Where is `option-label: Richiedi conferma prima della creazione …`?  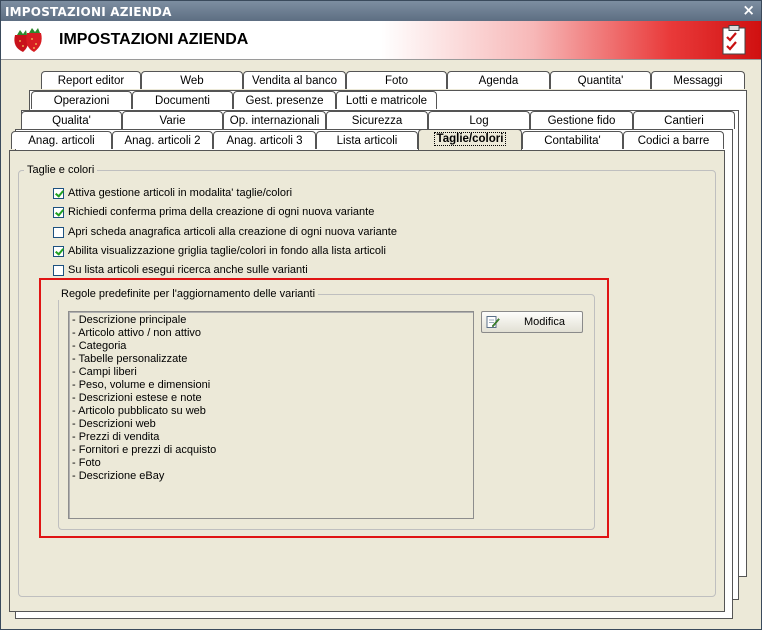
option-label: Richiedi conferma prima della creazione … is located at coordinates (221, 212).